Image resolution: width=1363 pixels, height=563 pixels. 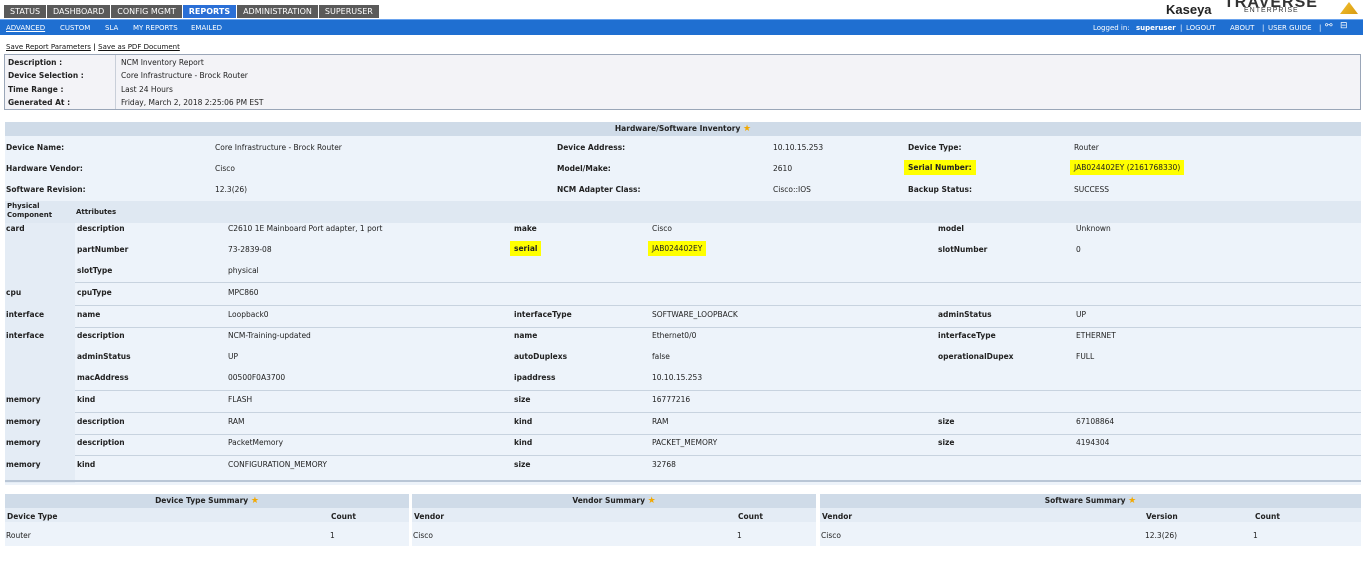 I want to click on param-label: Generated At :, so click(x=39, y=102).